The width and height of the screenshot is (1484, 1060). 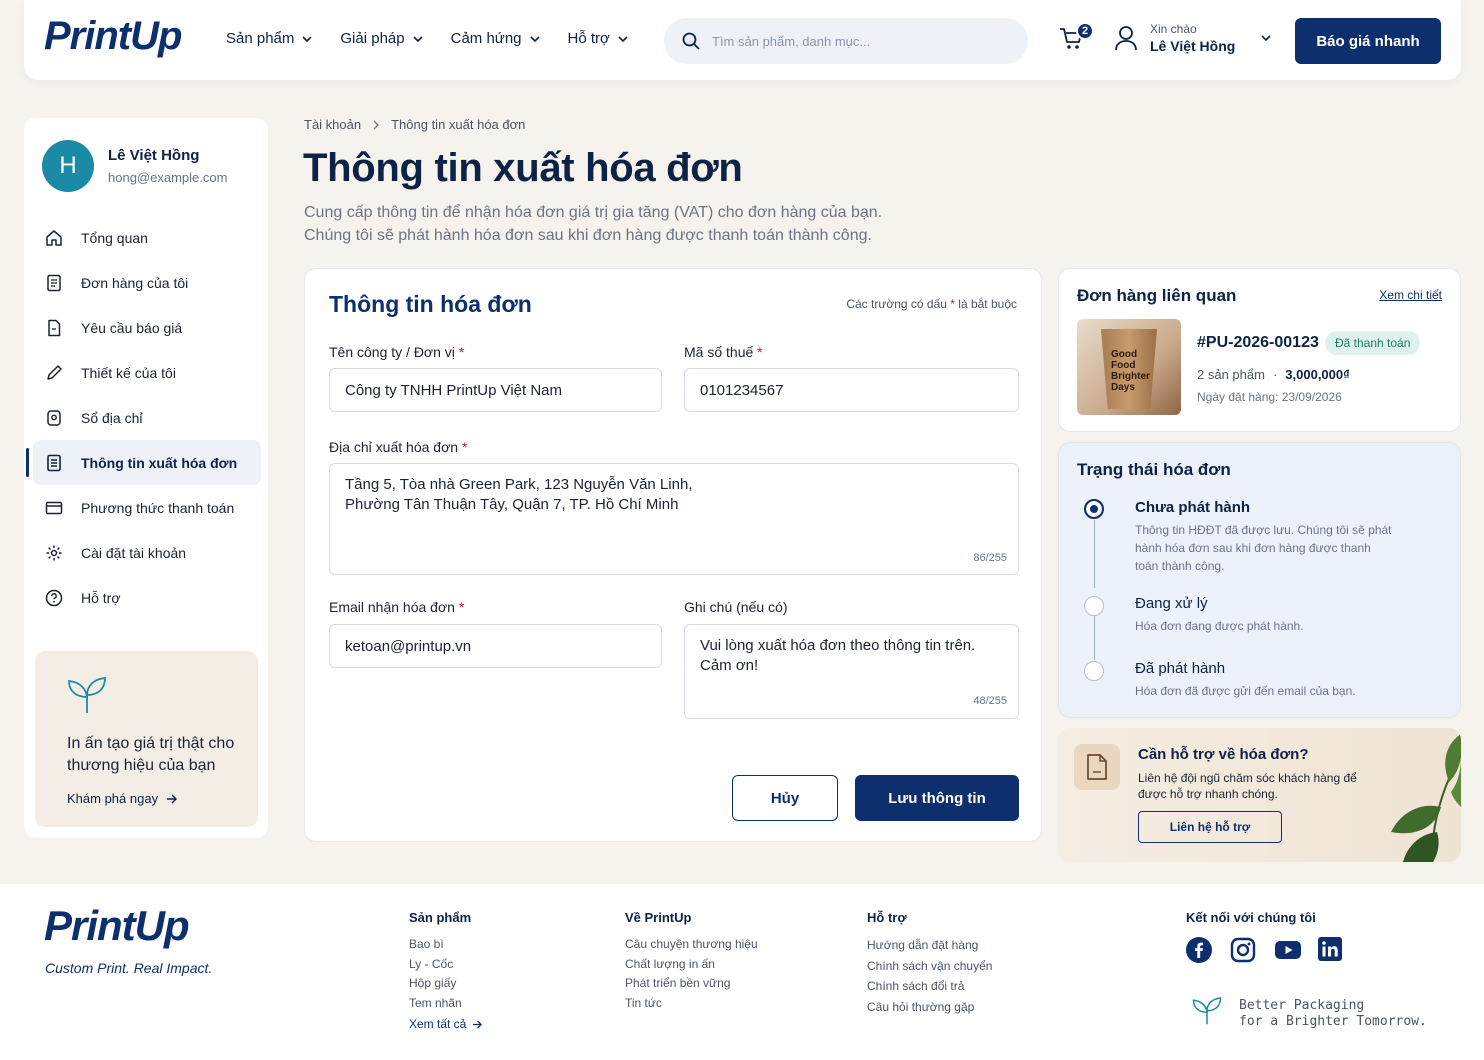 I want to click on view-order-detail-link: Xem chi tiết, so click(x=1410, y=295).